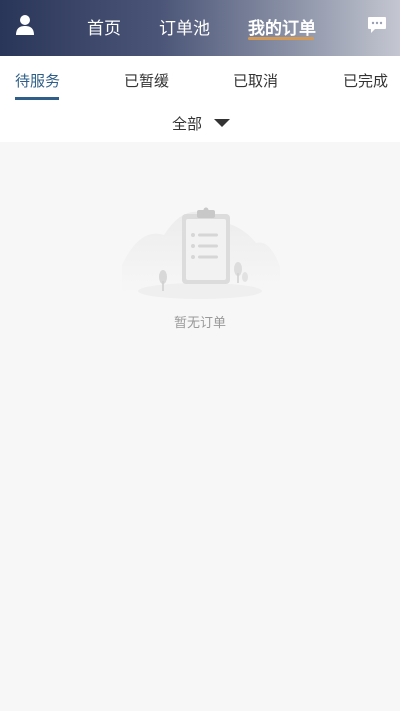 This screenshot has height=711, width=400. Describe the element at coordinates (146, 80) in the screenshot. I see `status-tab-paused: 已暂缓` at that location.